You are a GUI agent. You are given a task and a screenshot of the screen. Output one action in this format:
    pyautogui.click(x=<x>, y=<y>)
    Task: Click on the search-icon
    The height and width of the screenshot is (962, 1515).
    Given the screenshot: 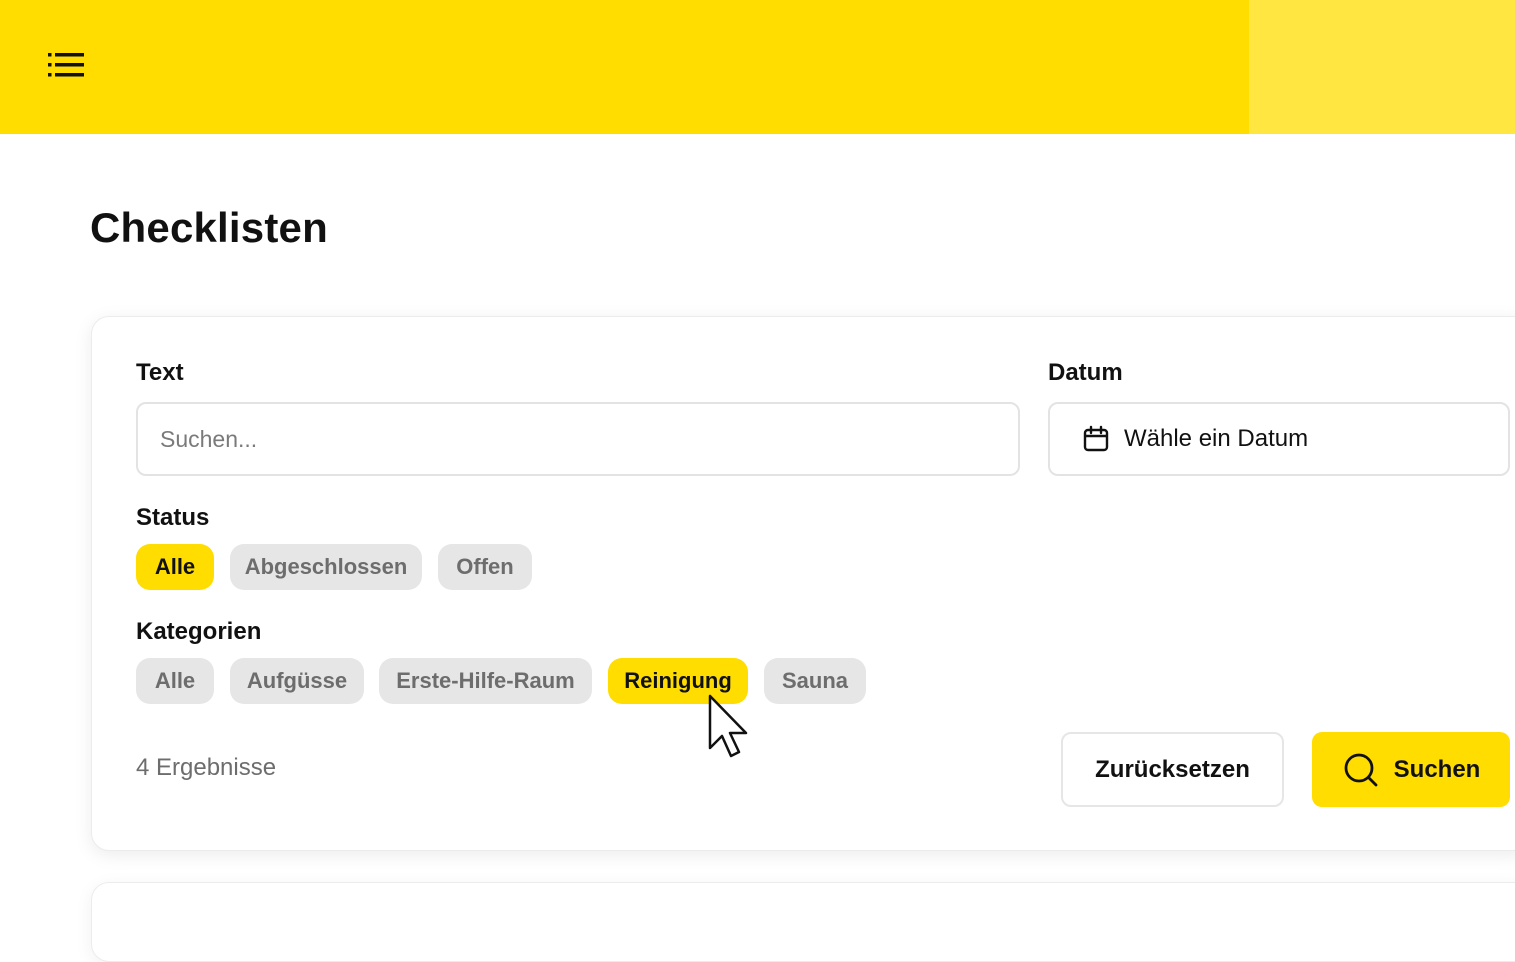 What is the action you would take?
    pyautogui.click(x=1361, y=769)
    